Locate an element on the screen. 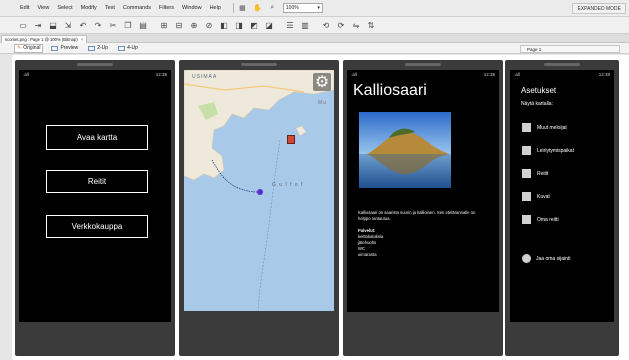 The height and width of the screenshot is (360, 629). send-backward-icon: ◩ is located at coordinates (254, 25).